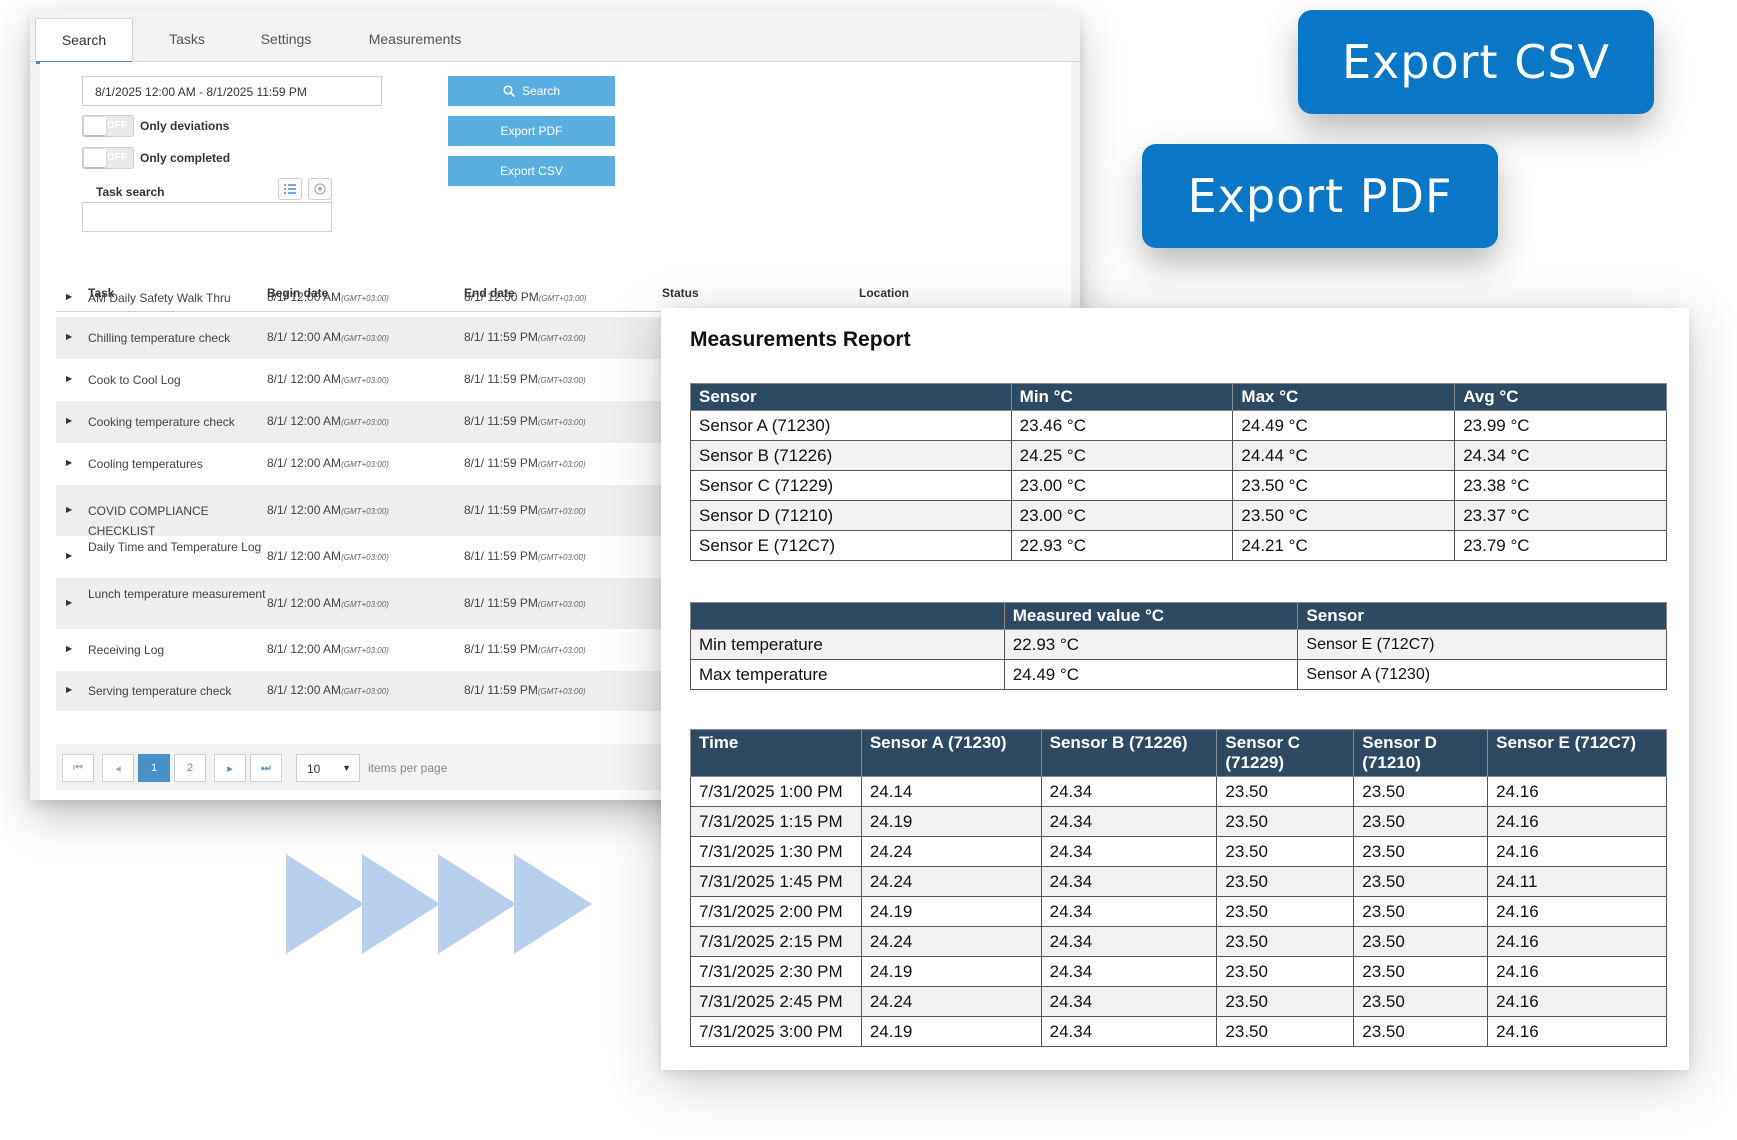  What do you see at coordinates (314, 769) in the screenshot?
I see `items-per-page-value: 10` at bounding box center [314, 769].